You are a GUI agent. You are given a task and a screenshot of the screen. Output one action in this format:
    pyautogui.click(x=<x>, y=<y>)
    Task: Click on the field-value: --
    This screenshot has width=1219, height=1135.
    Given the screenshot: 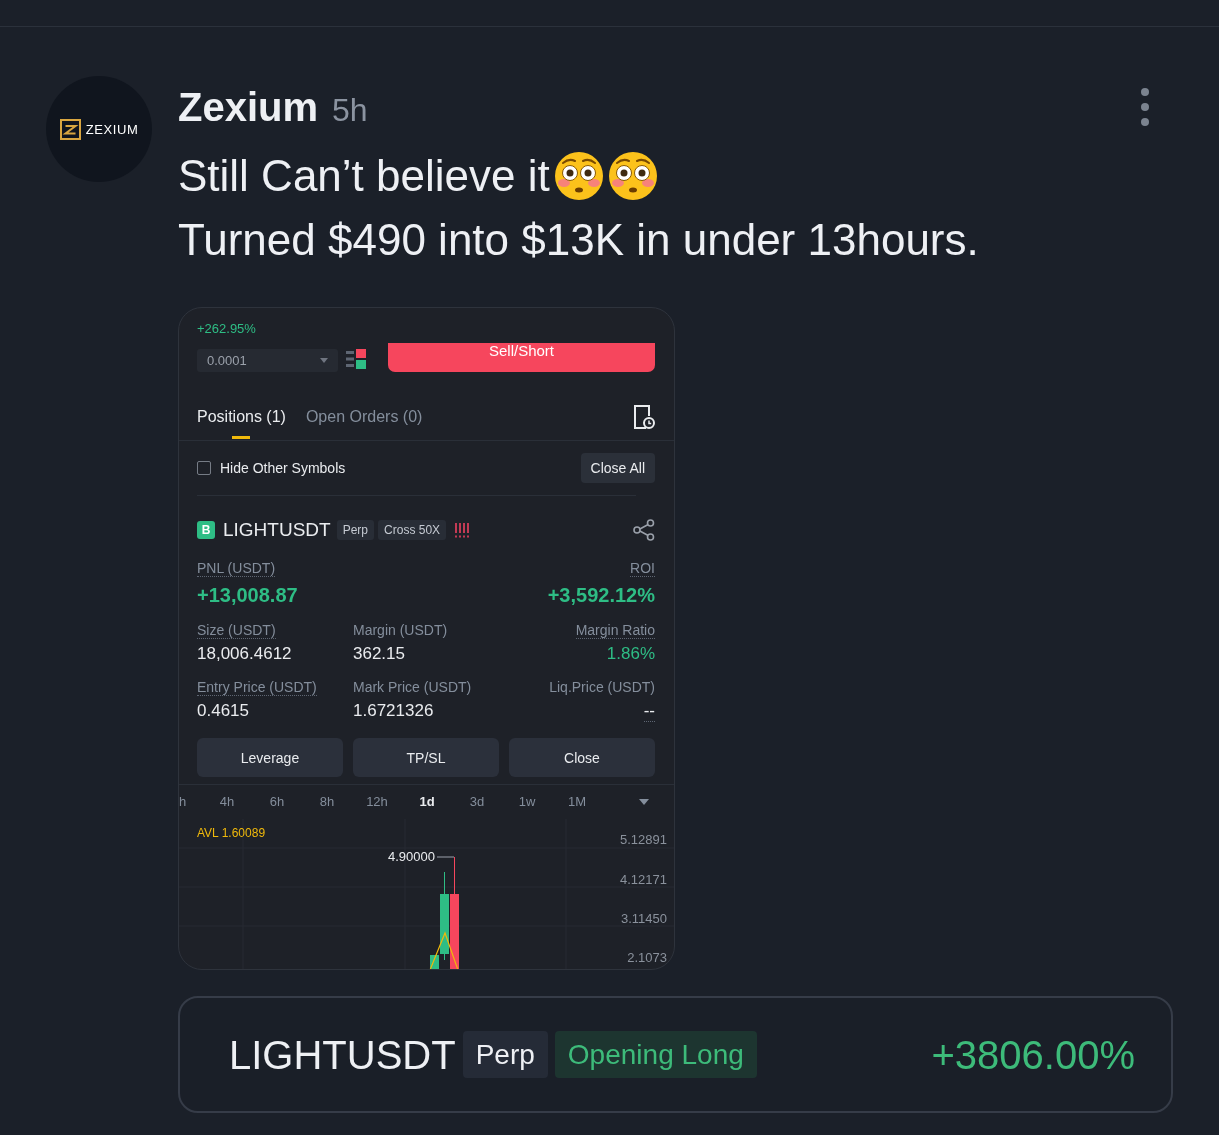 What is the action you would take?
    pyautogui.click(x=649, y=711)
    